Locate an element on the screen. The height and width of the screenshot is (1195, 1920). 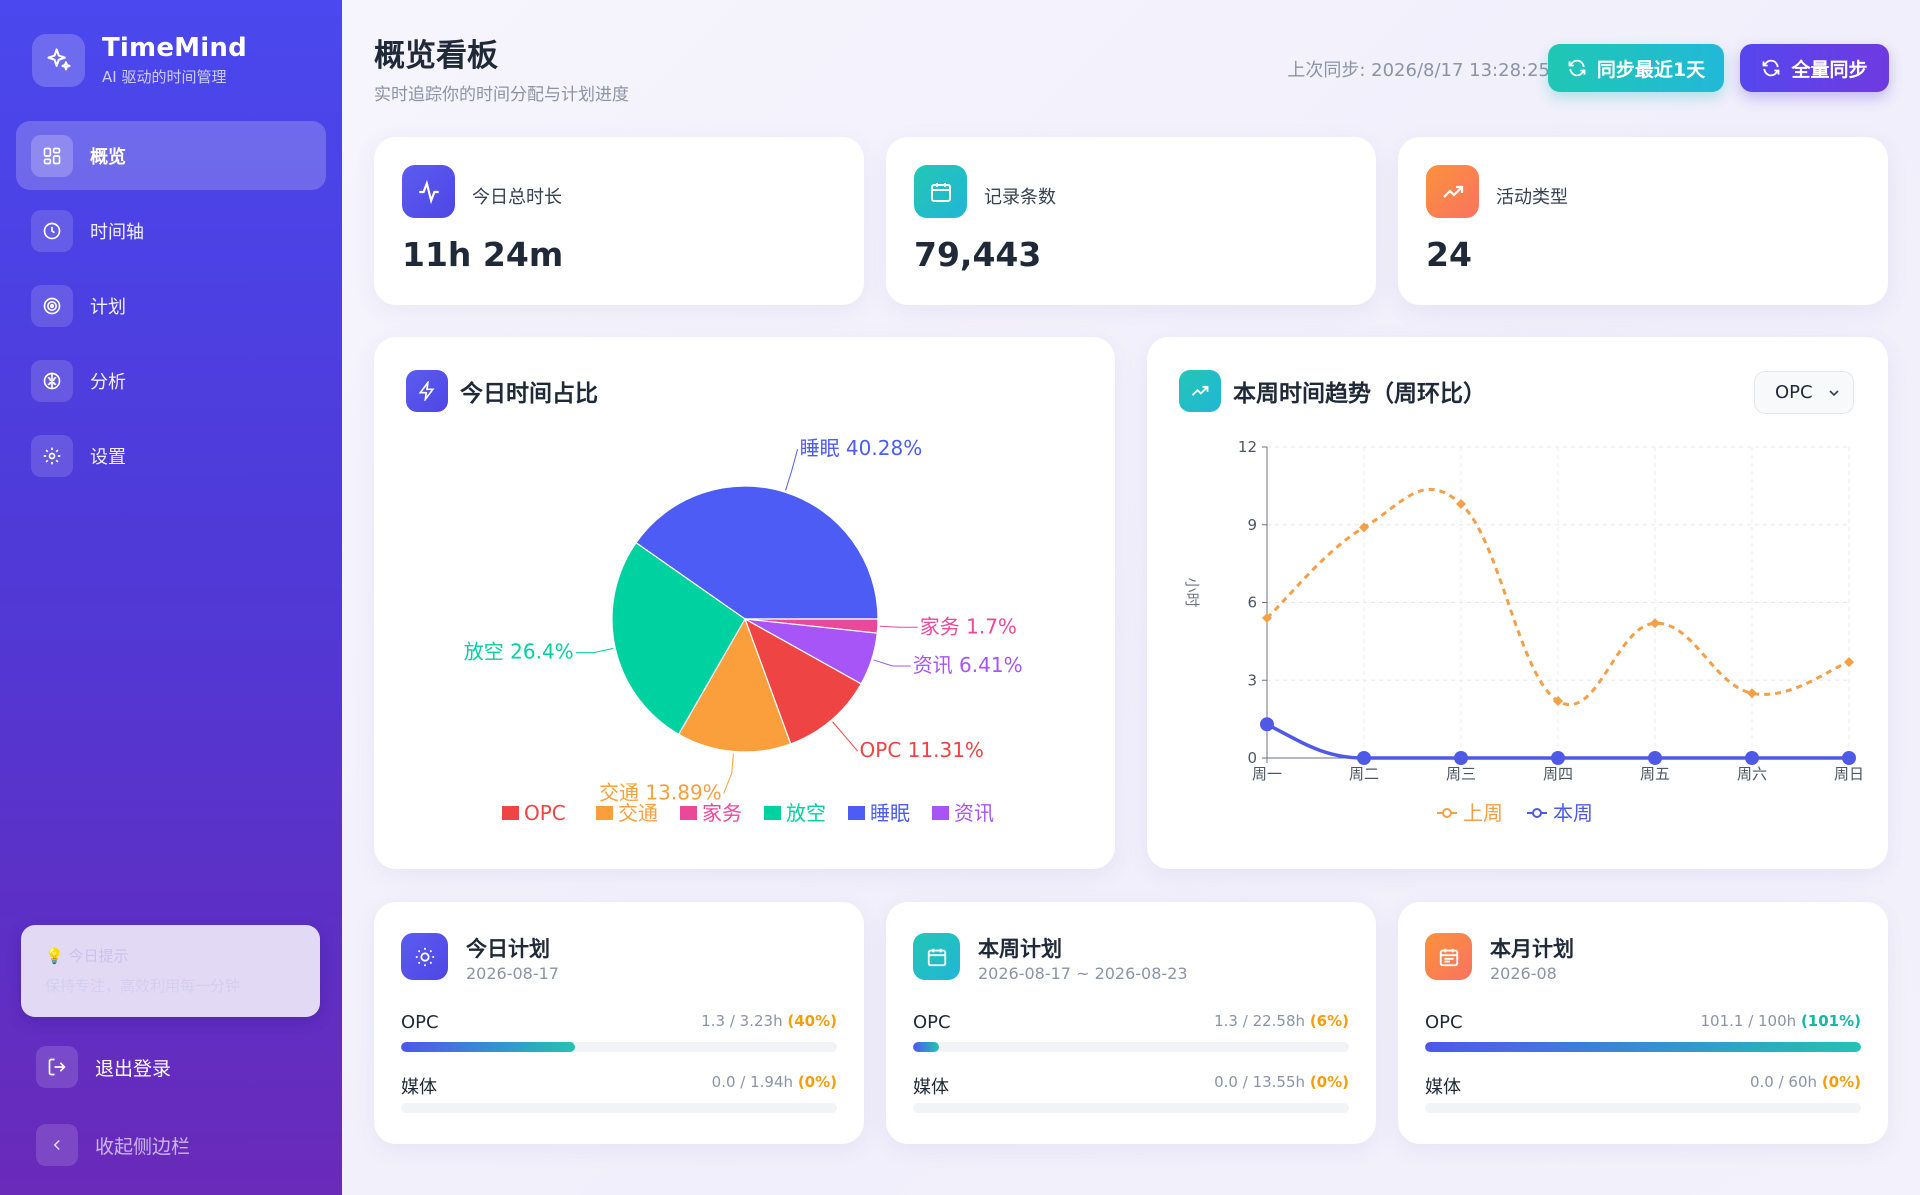
sidebar-item-overview: 概览 is located at coordinates (171, 155).